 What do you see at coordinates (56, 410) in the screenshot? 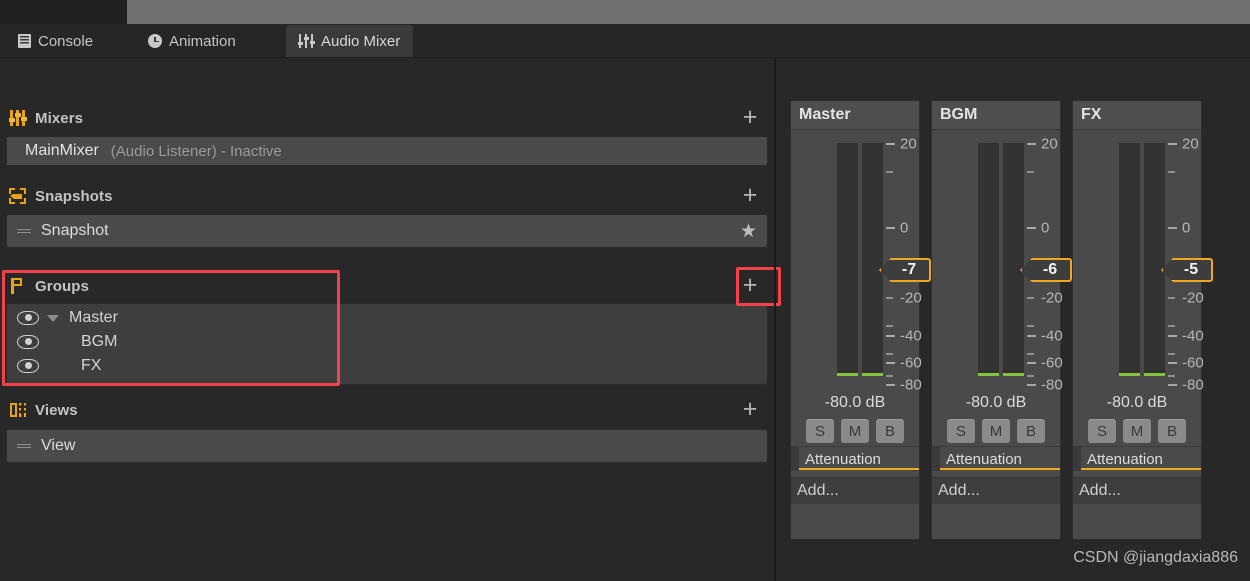
I see `section-title-views: Views` at bounding box center [56, 410].